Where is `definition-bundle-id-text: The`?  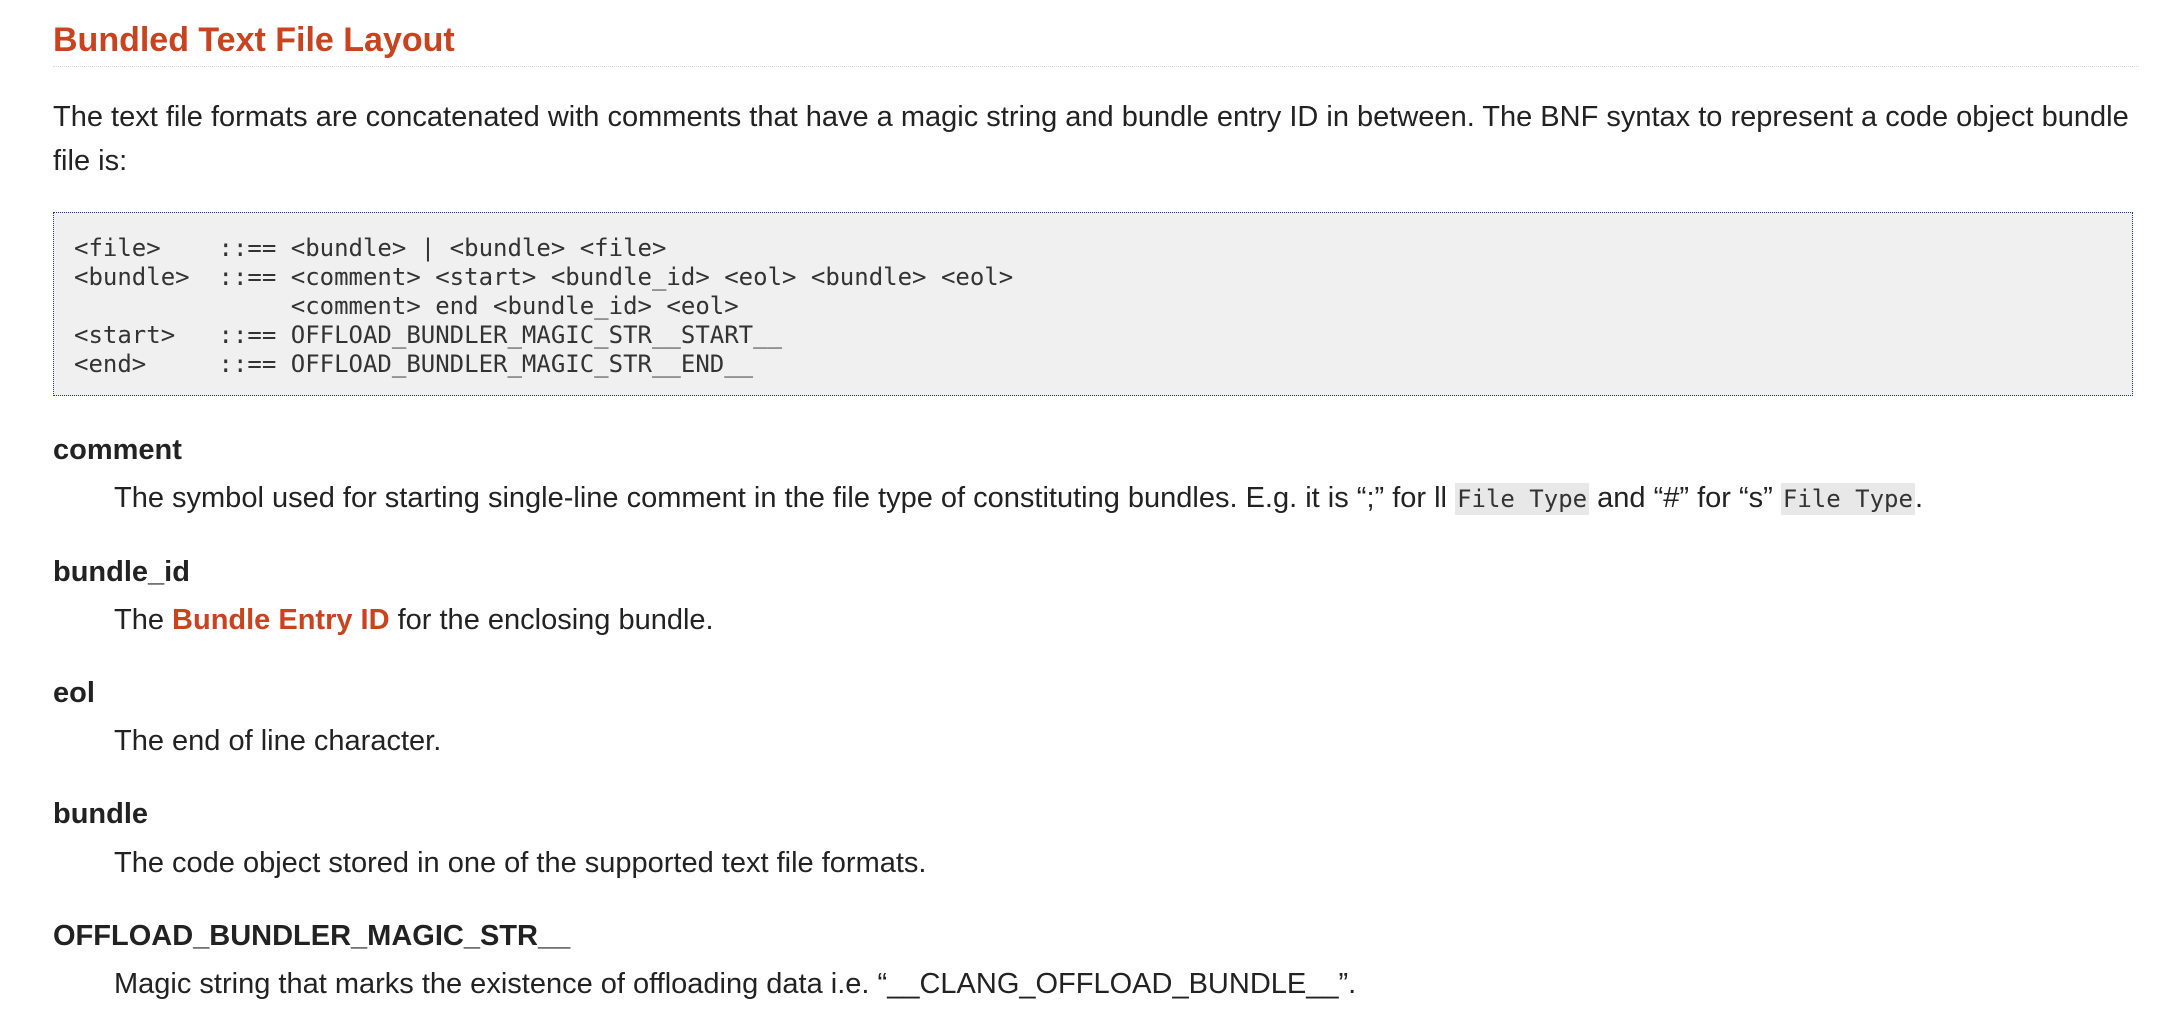
definition-bundle-id-text: The is located at coordinates (143, 620).